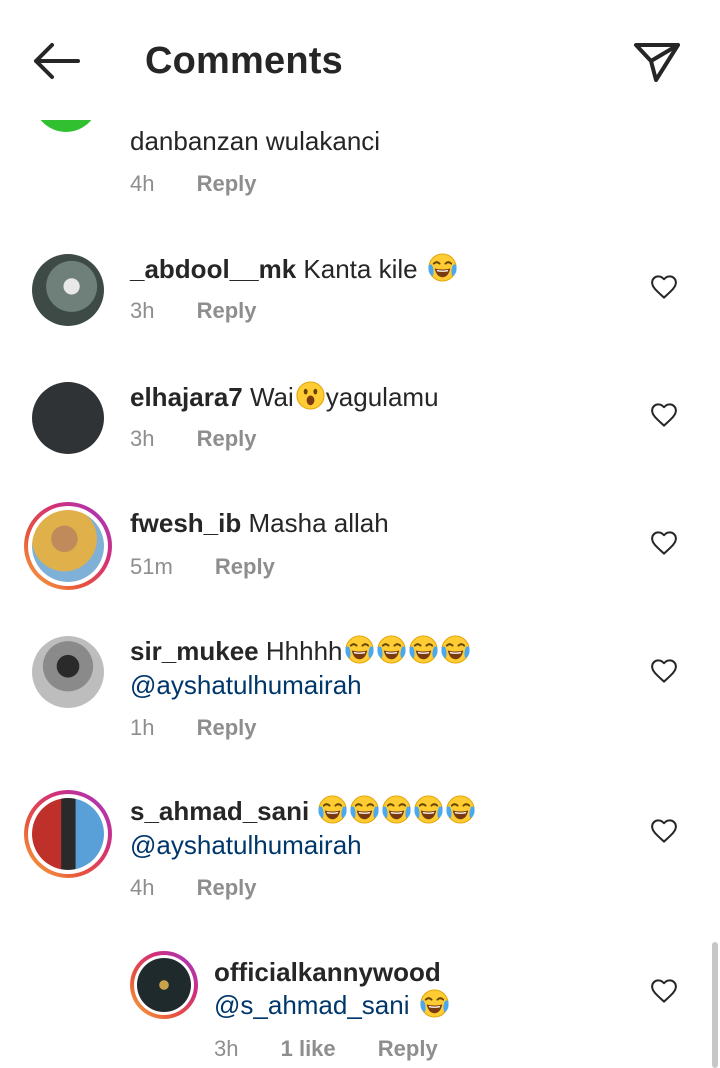 Image resolution: width=720 pixels, height=1068 pixels. What do you see at coordinates (318, 523) in the screenshot?
I see `comment-text: Masha allah` at bounding box center [318, 523].